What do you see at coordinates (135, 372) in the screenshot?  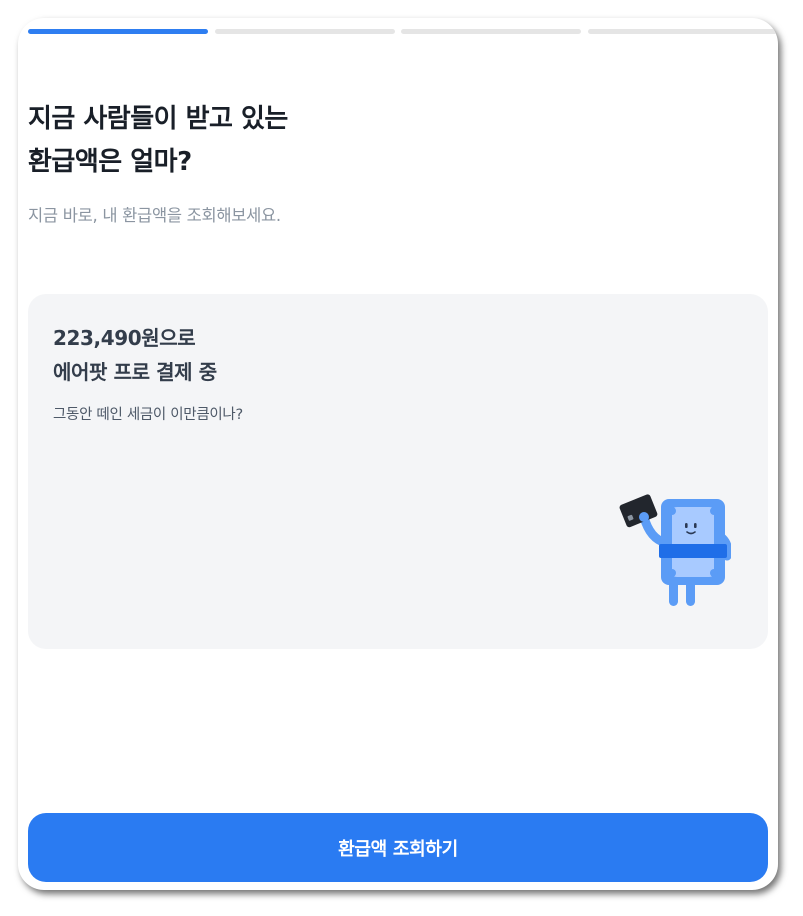 I see `card-title-purchase: 에어팟 프로 결제 중` at bounding box center [135, 372].